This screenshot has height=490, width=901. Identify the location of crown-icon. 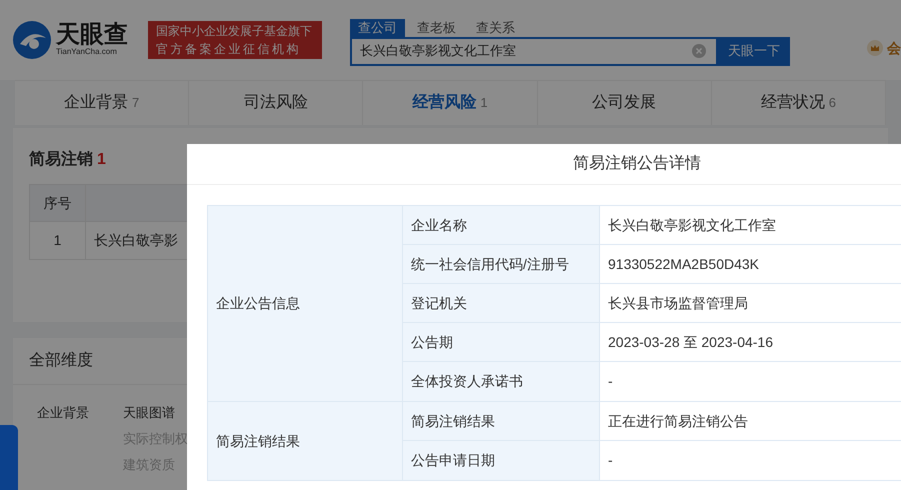
(875, 48).